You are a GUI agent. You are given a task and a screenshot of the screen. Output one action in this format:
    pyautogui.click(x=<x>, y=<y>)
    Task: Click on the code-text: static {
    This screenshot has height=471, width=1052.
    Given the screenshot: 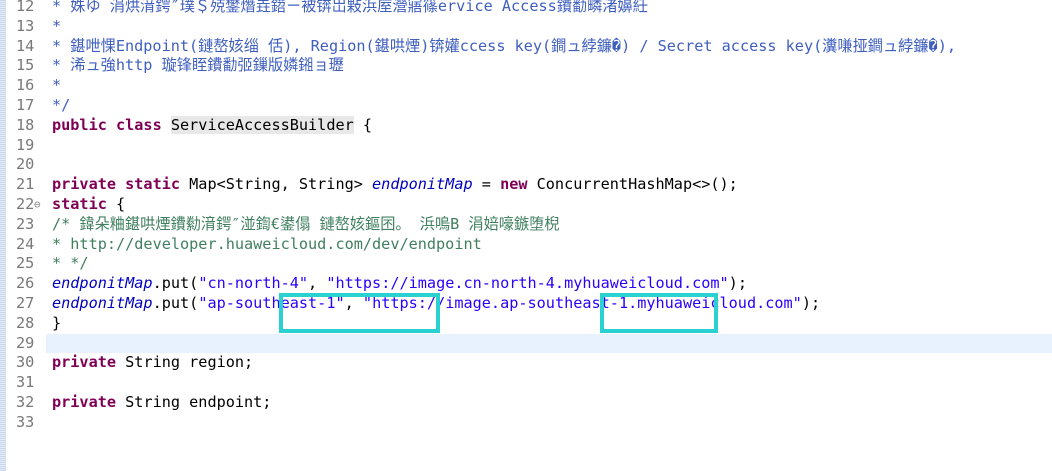 What is the action you would take?
    pyautogui.click(x=88, y=205)
    